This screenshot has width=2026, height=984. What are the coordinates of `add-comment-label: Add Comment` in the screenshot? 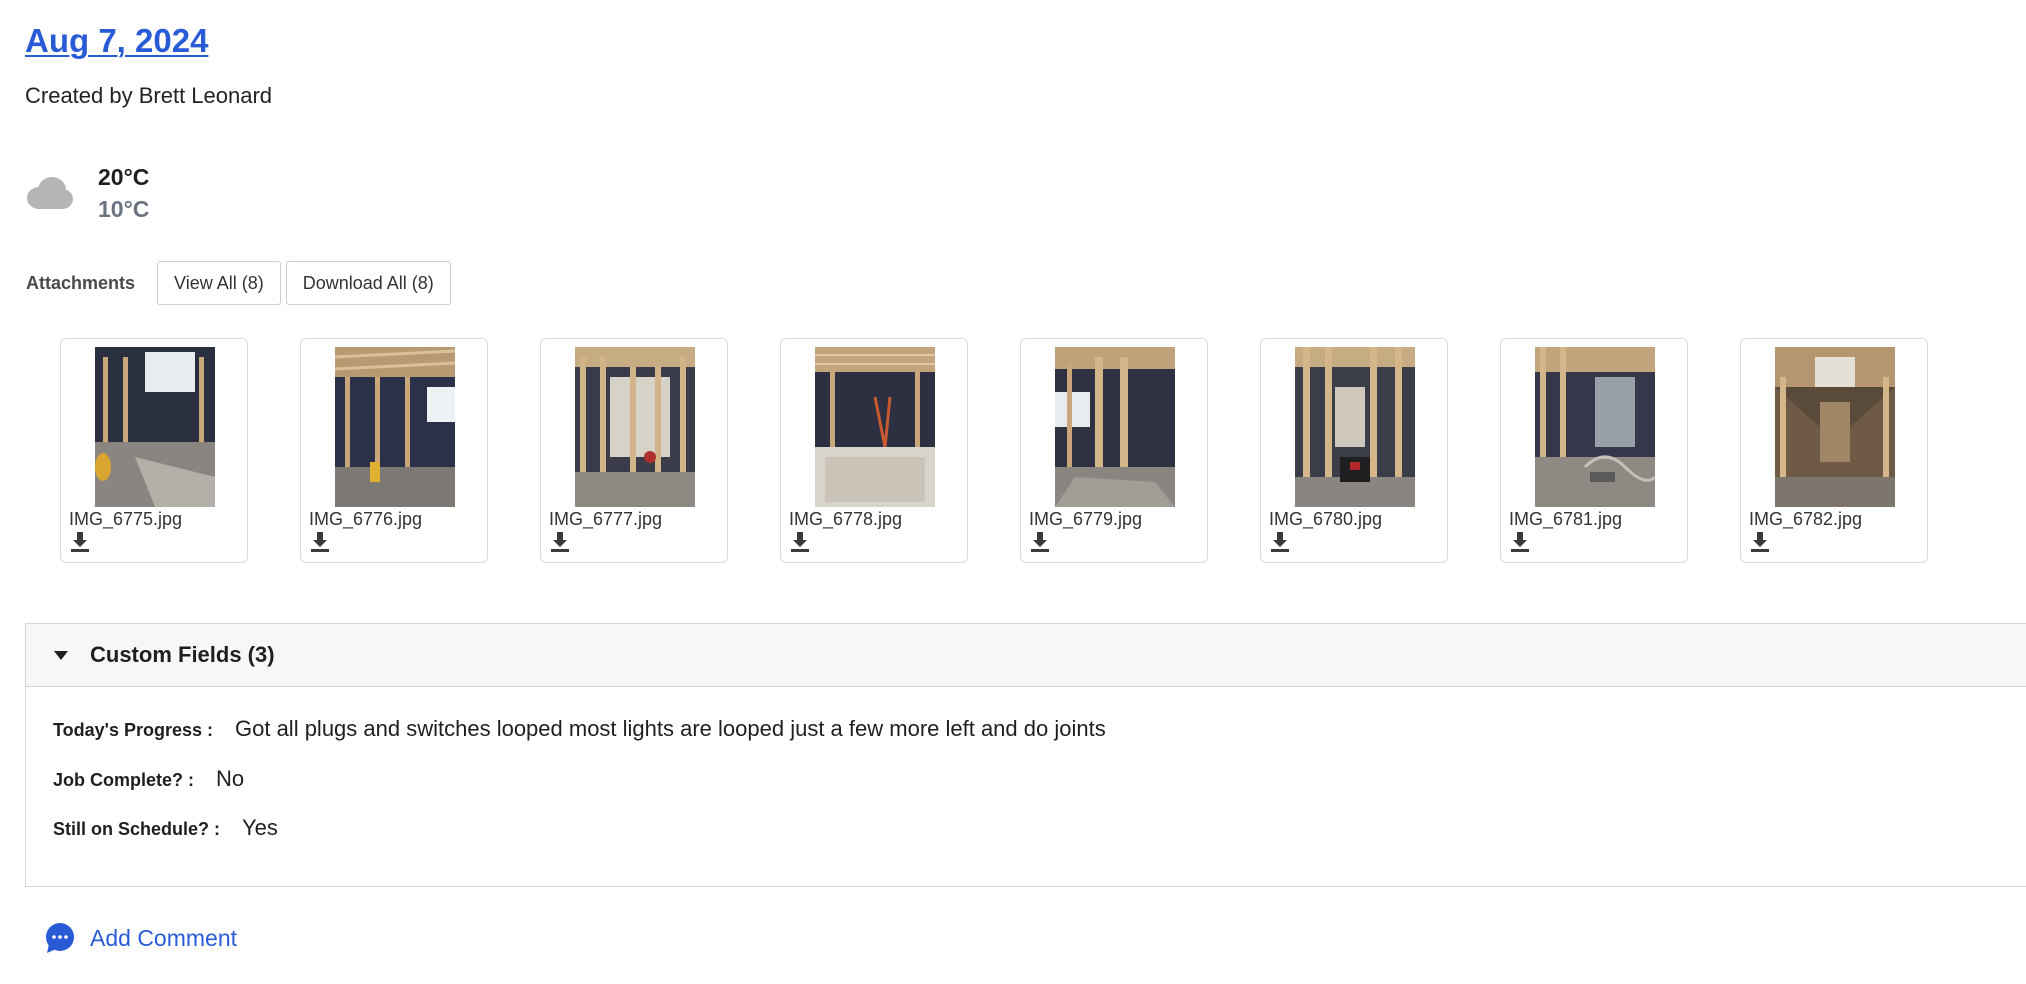 It's located at (164, 937).